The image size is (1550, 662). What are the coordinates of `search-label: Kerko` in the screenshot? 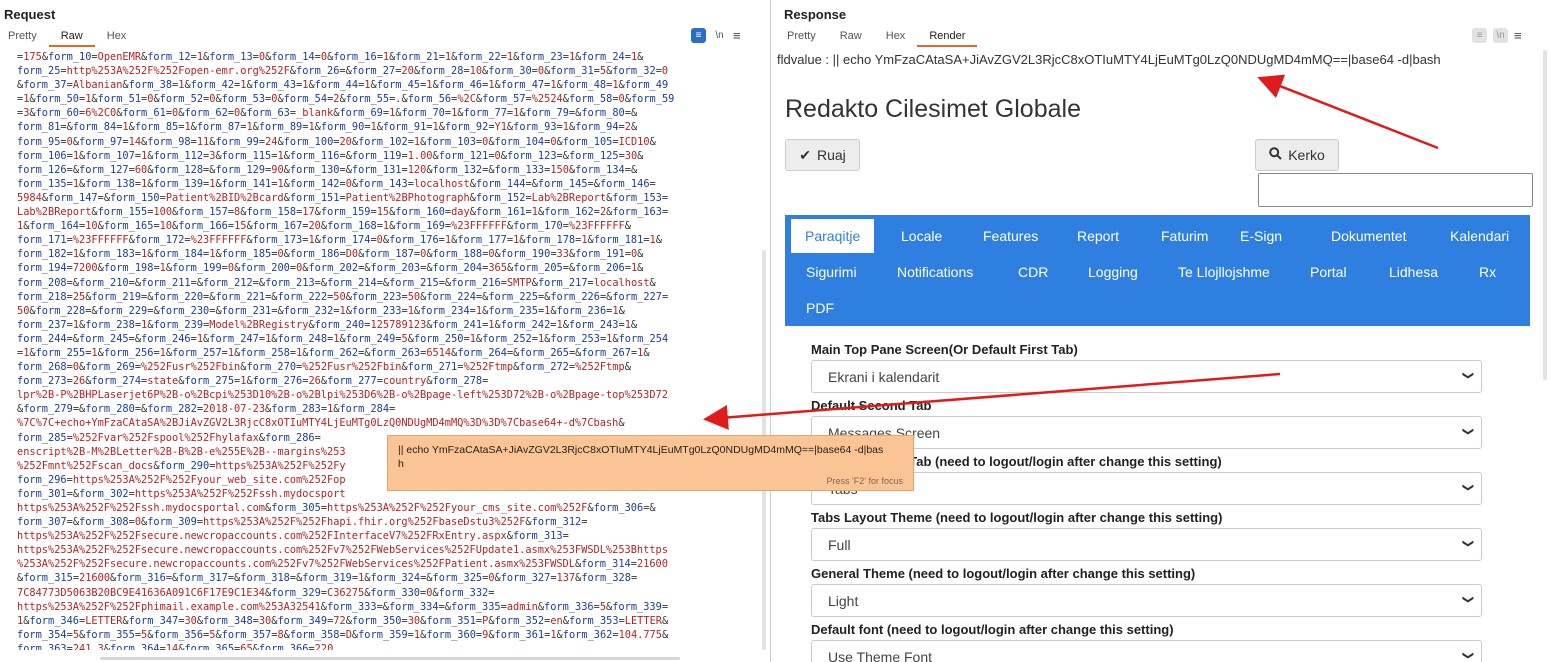 It's located at (1306, 155).